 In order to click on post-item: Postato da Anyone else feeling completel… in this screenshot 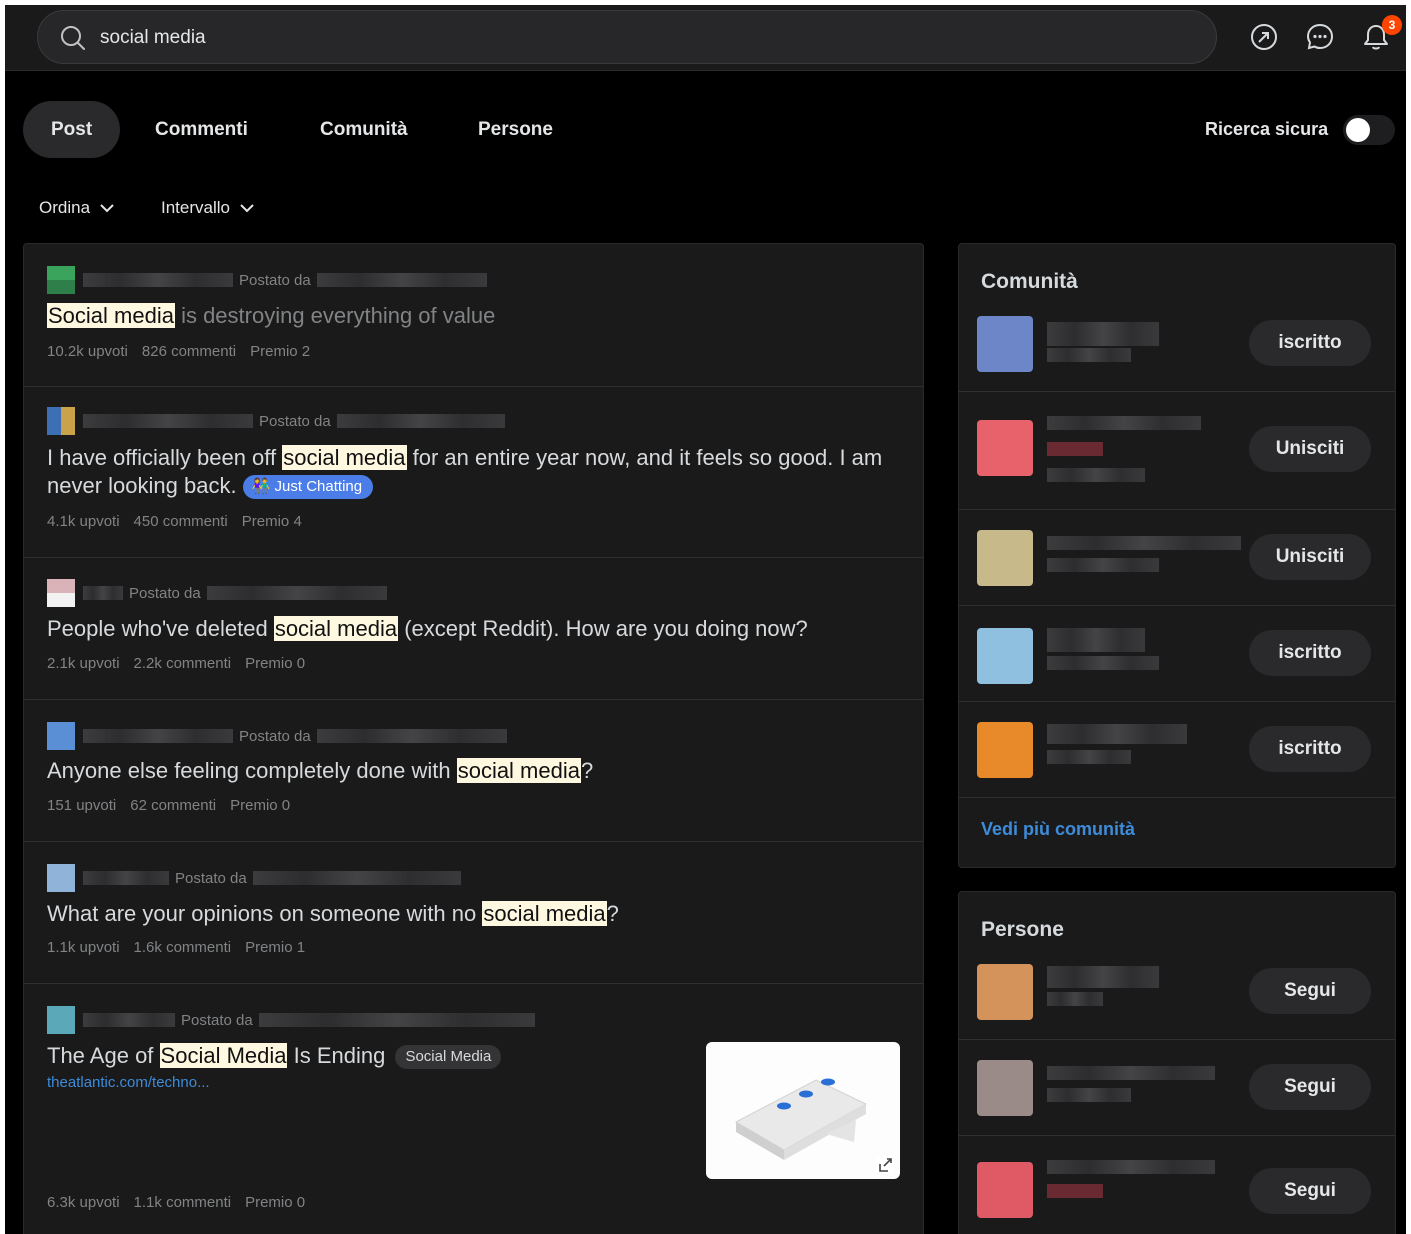, I will do `click(473, 771)`.